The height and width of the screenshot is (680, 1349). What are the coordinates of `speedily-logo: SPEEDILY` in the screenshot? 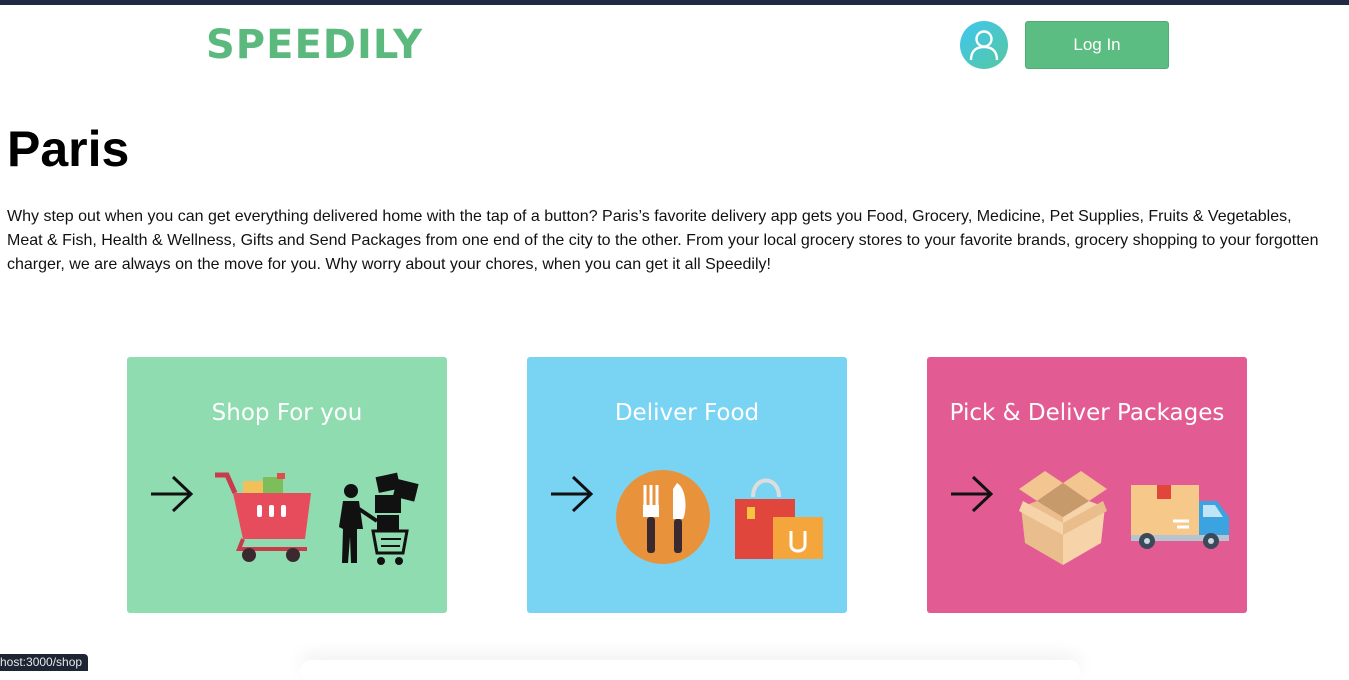 It's located at (314, 45).